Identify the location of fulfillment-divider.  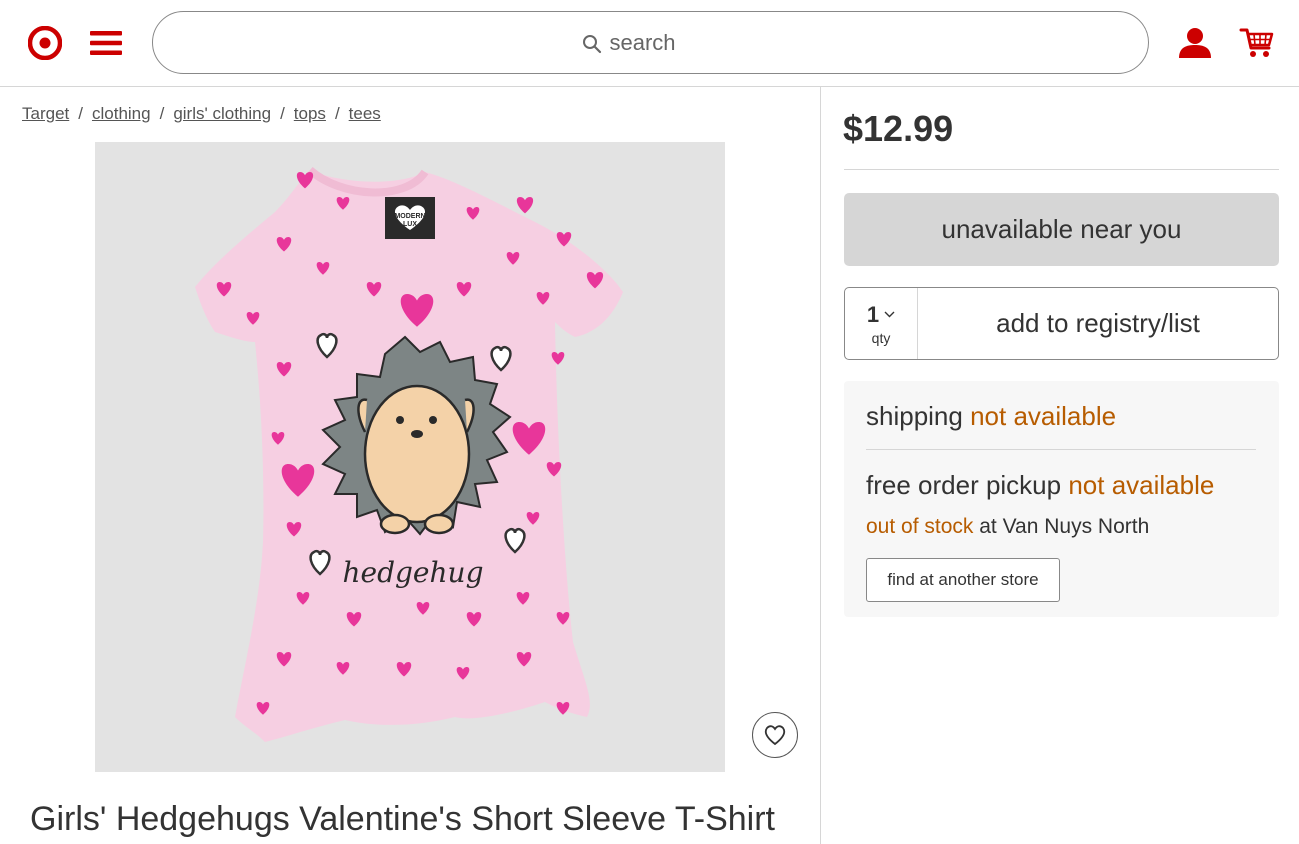
(1061, 449).